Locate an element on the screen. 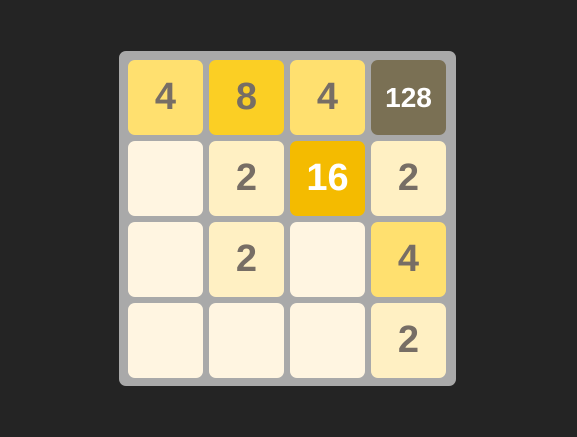 The image size is (577, 437). tile-value: 128 is located at coordinates (408, 97).